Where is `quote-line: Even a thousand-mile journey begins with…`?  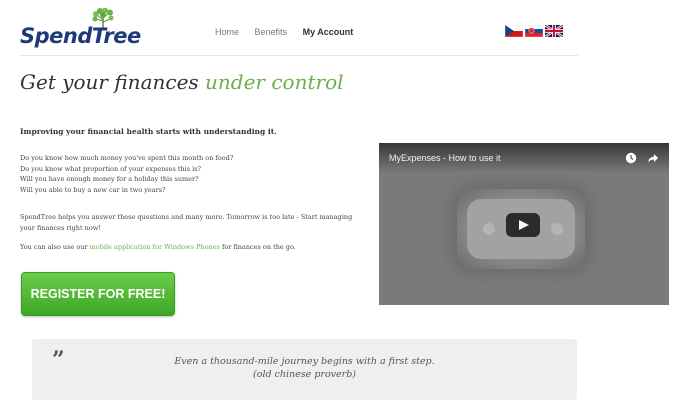 quote-line: Even a thousand-mile journey begins with… is located at coordinates (304, 361).